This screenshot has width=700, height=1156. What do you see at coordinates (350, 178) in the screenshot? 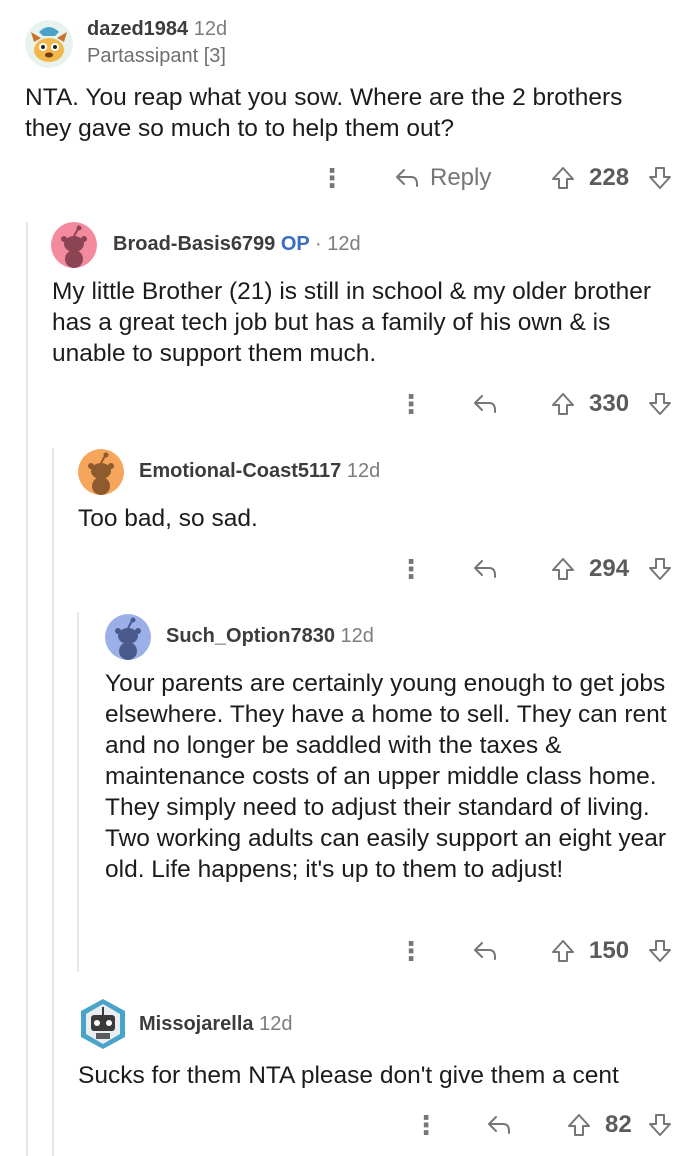
I see `comment-1-actions: ⋮ Reply 228` at bounding box center [350, 178].